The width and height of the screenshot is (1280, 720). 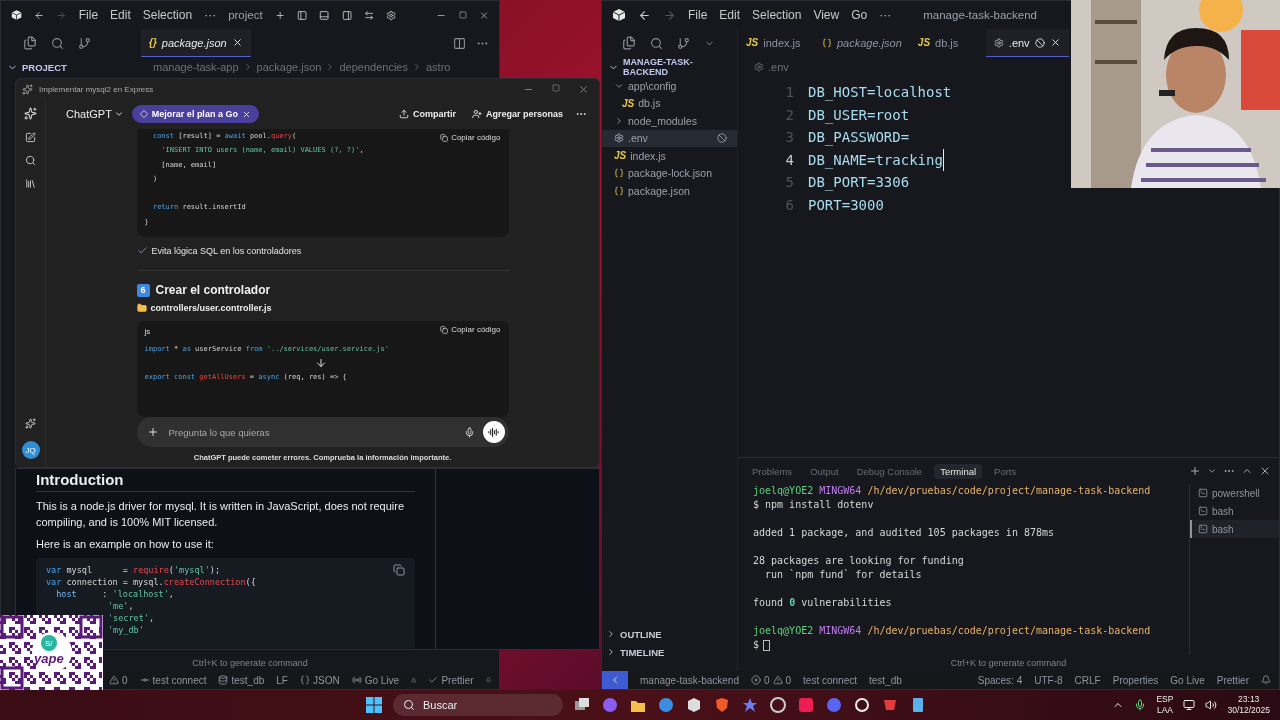 I want to click on copy-icon, so click(x=399, y=570).